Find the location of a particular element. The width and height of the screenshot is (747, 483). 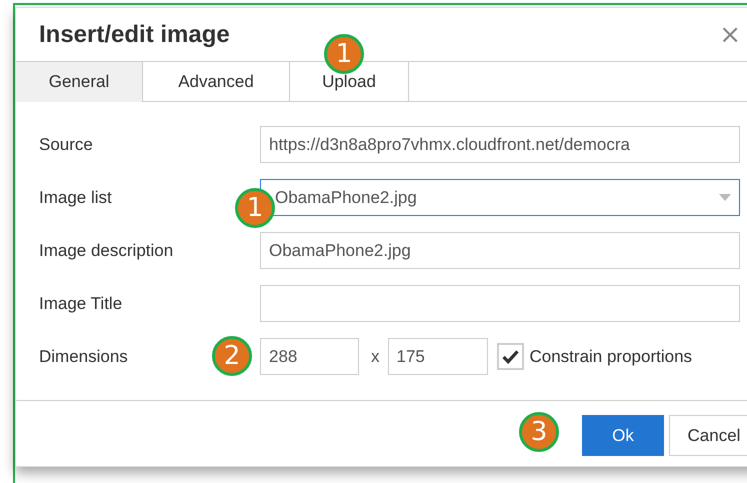

input-field: https://d3n8a8pro7vhmx.cloudfront.net/democra is located at coordinates (500, 144).